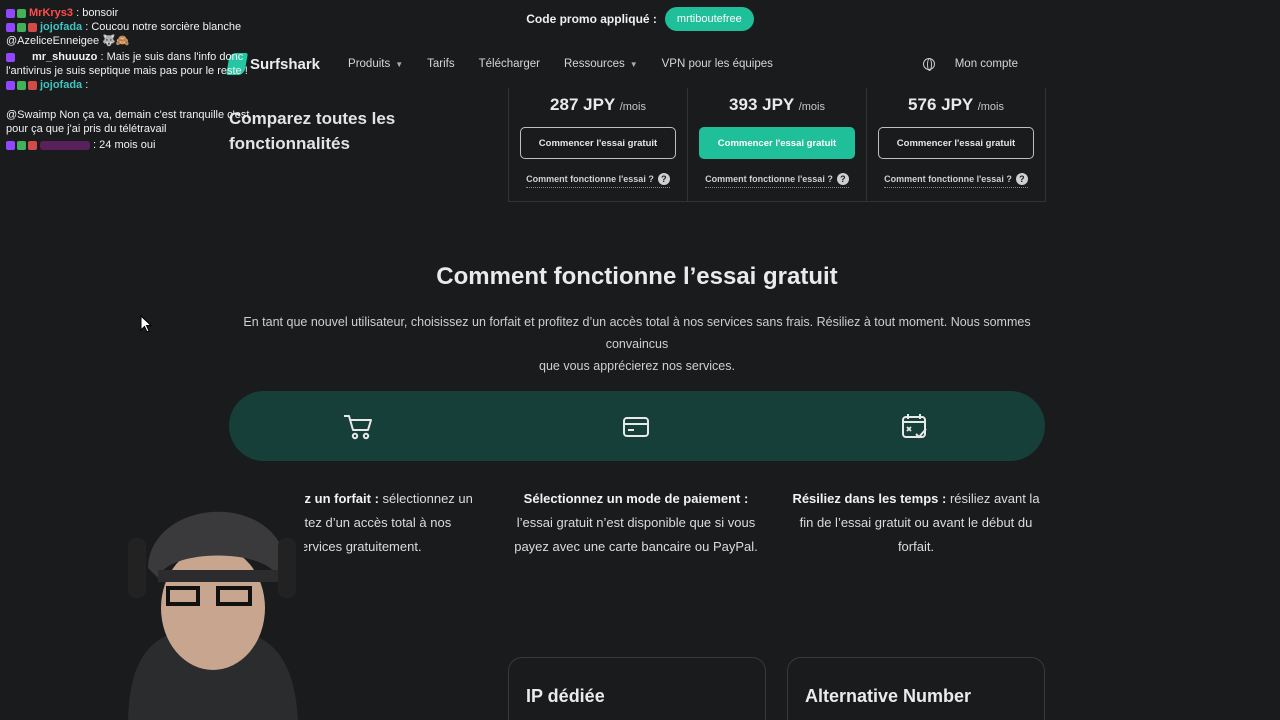 The height and width of the screenshot is (720, 1280). I want to click on globe-icon, so click(928, 64).